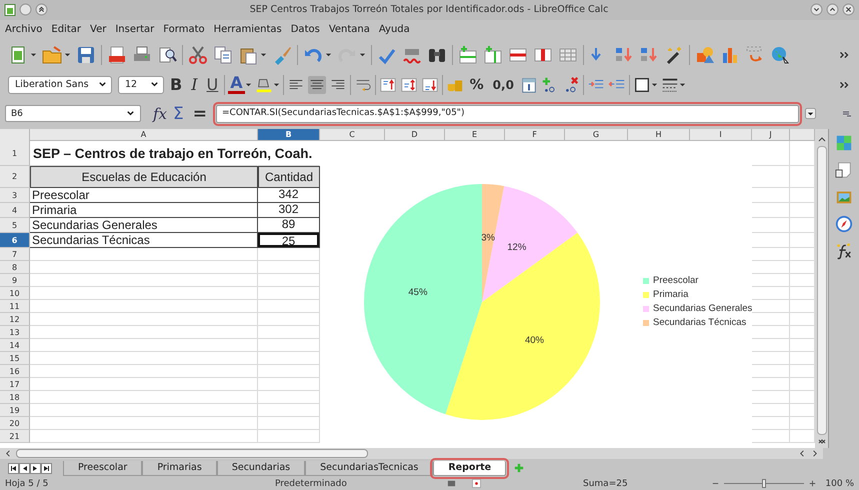 This screenshot has width=859, height=490. I want to click on select-all-corner, so click(15, 135).